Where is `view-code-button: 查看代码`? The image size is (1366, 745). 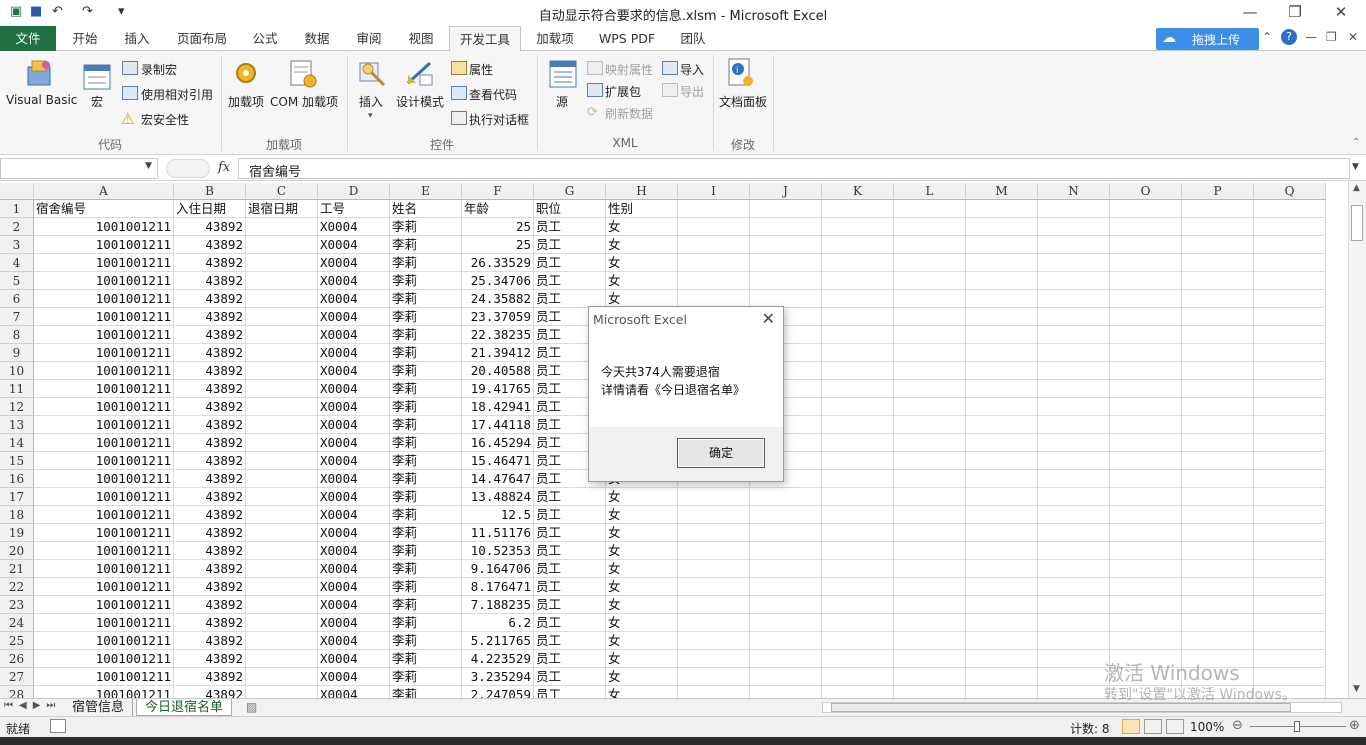 view-code-button: 查看代码 is located at coordinates (493, 94).